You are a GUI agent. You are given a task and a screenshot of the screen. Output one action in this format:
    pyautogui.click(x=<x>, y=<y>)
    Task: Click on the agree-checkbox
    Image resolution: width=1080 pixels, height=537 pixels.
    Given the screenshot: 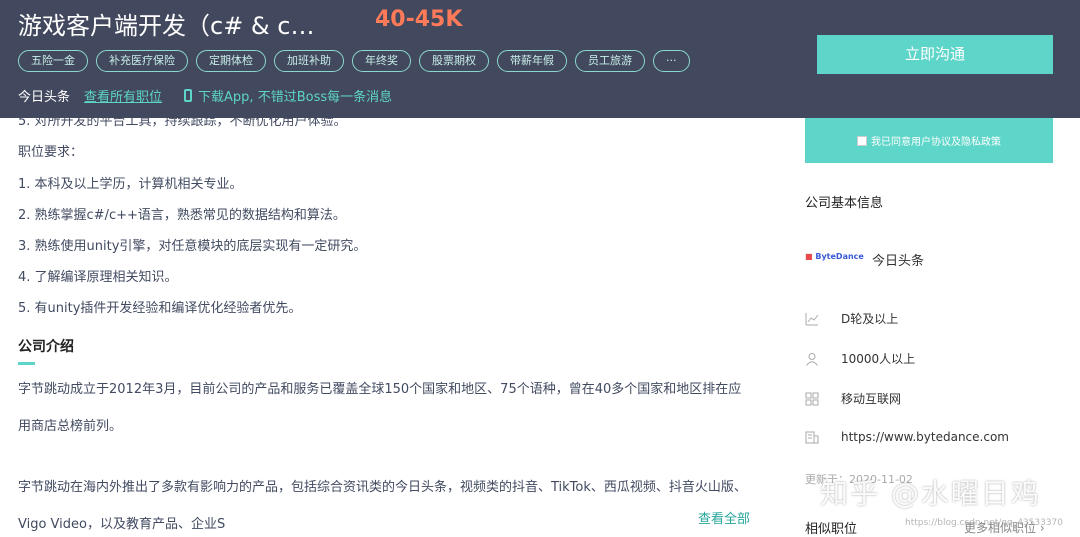 What is the action you would take?
    pyautogui.click(x=862, y=140)
    